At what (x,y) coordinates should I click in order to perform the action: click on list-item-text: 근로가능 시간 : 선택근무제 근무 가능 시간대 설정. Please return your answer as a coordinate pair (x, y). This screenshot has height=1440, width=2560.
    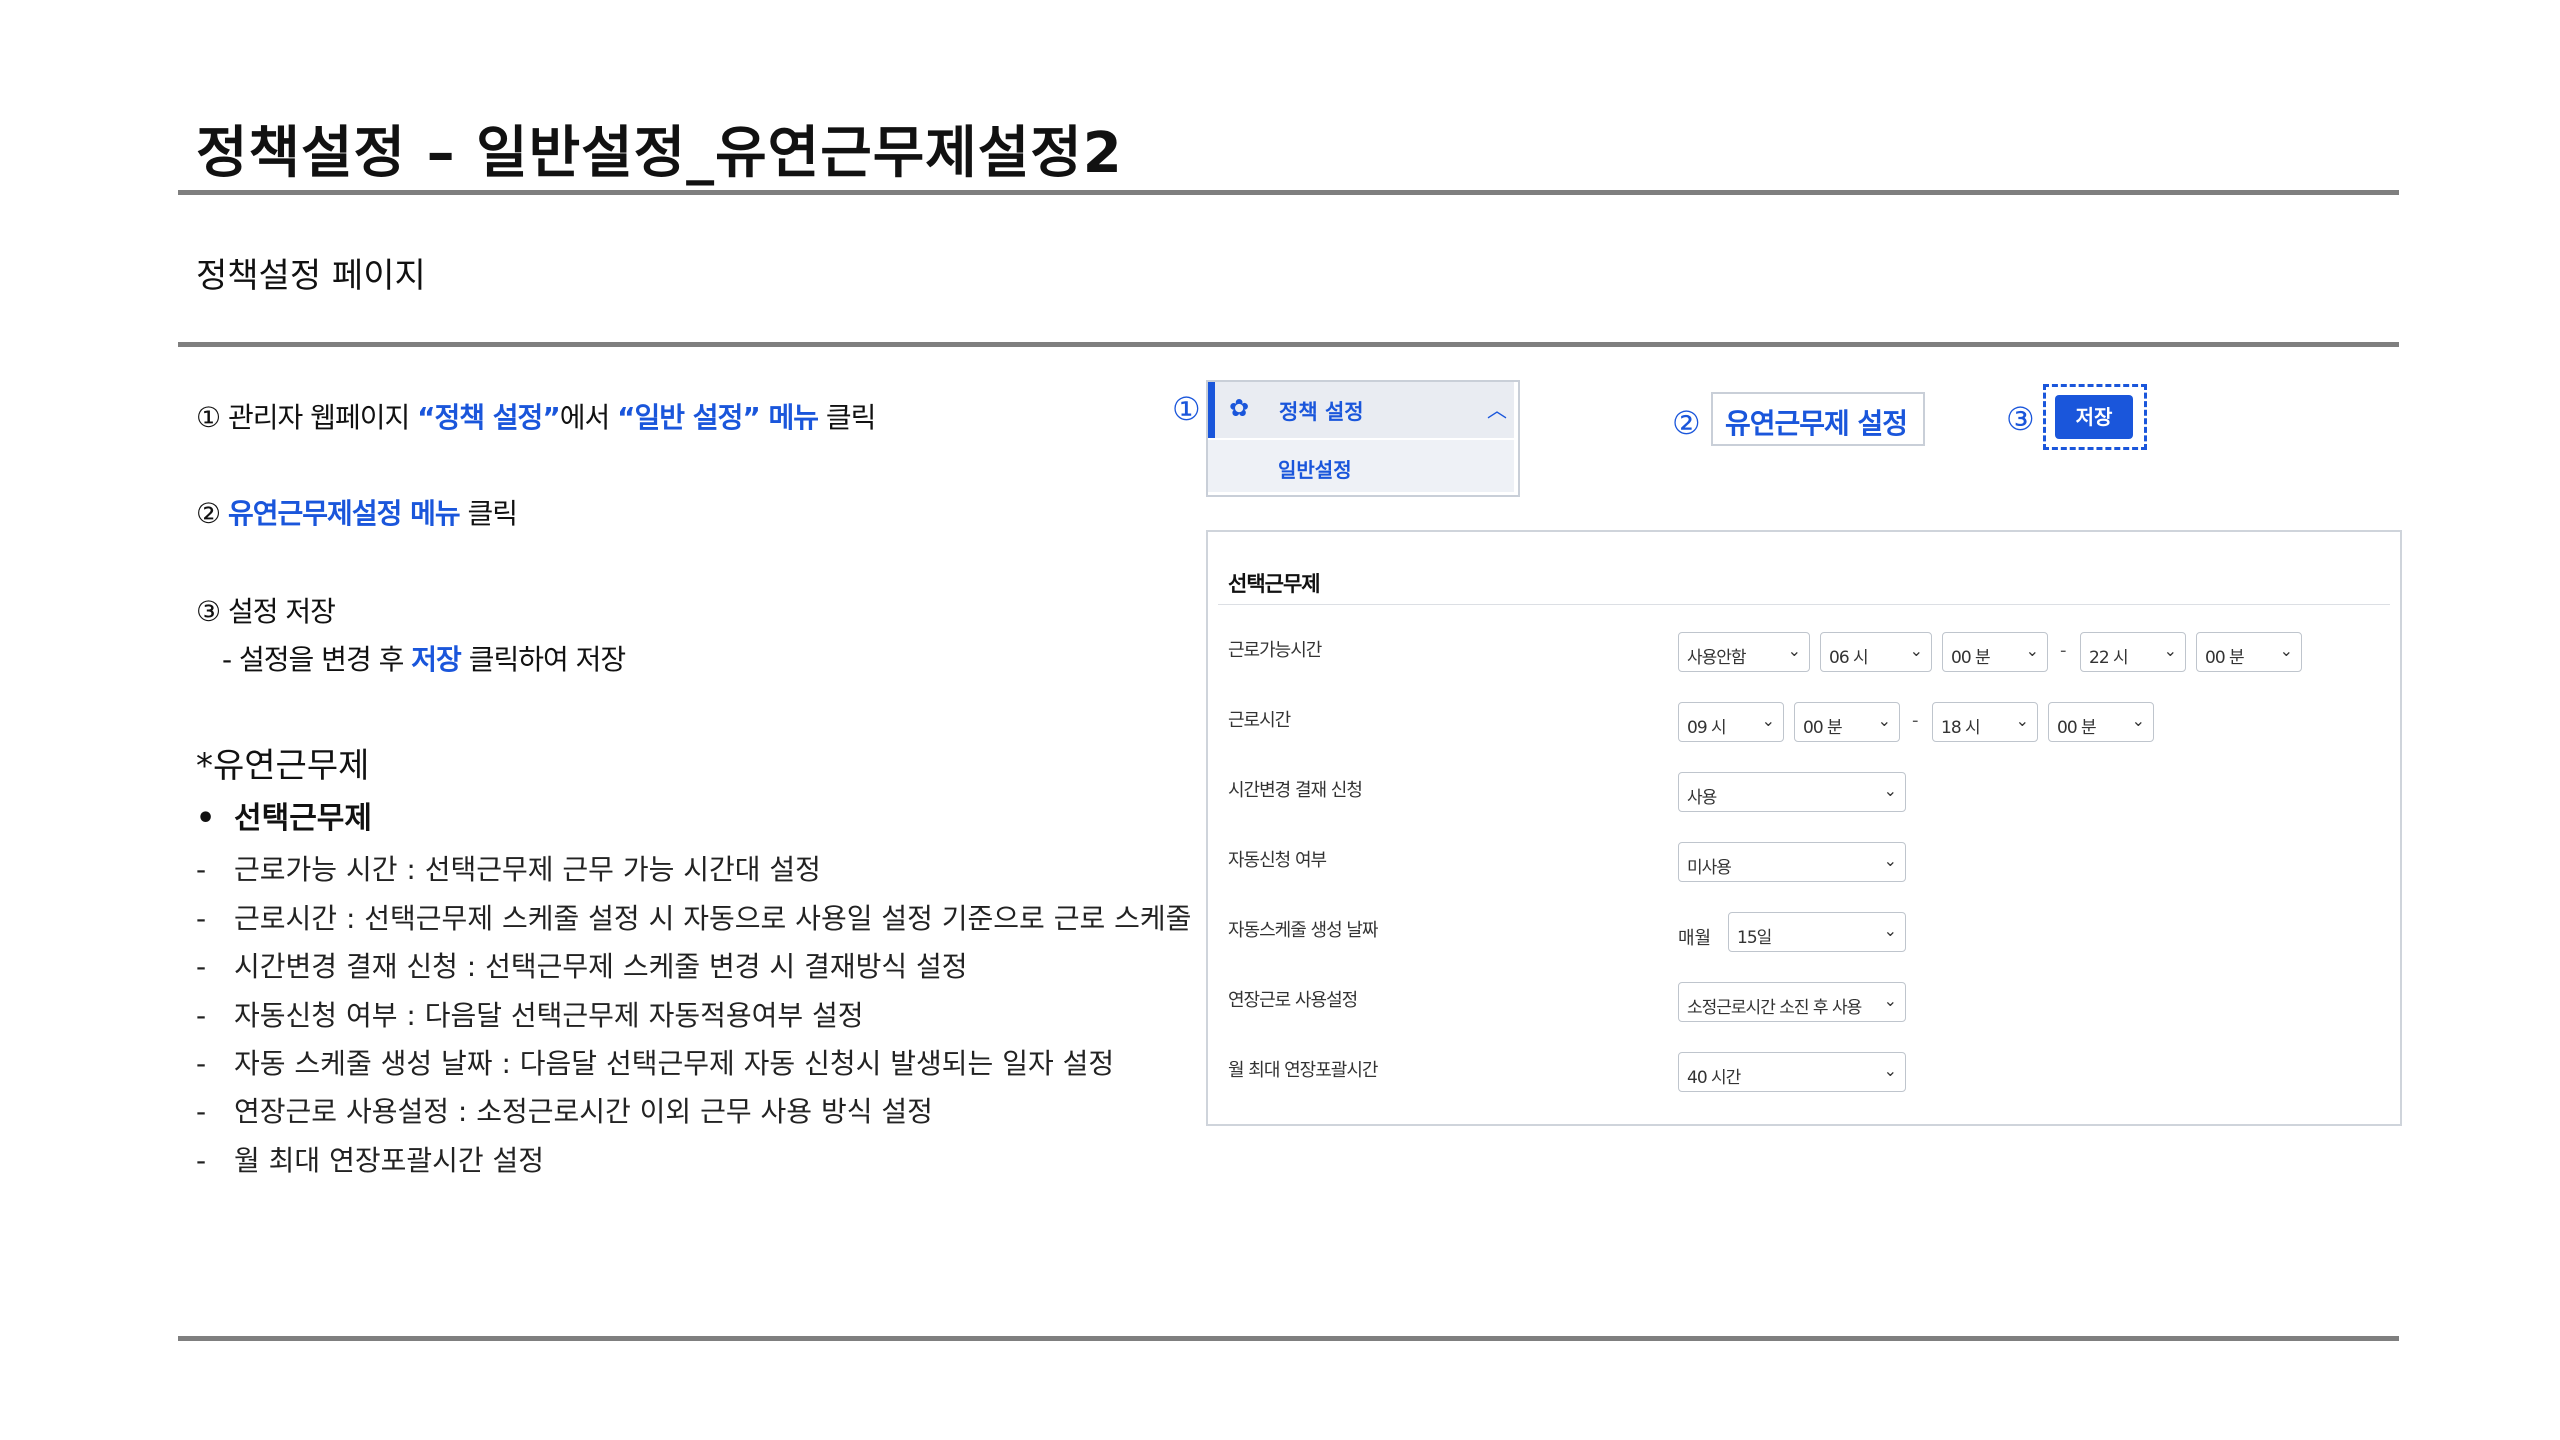
    Looking at the image, I should click on (527, 869).